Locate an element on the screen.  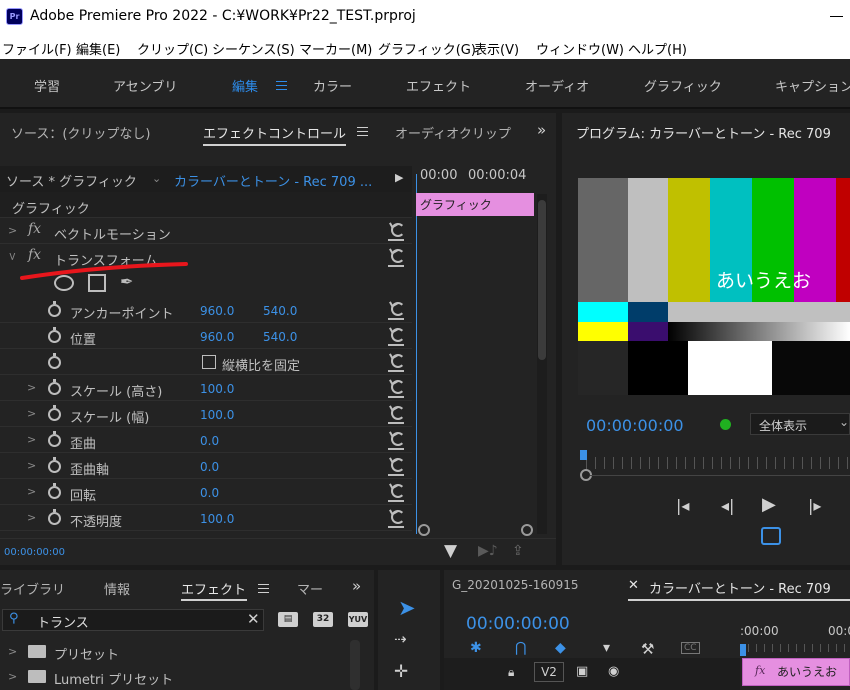
track-select-tool-icon: ⇢ is located at coordinates (400, 639).